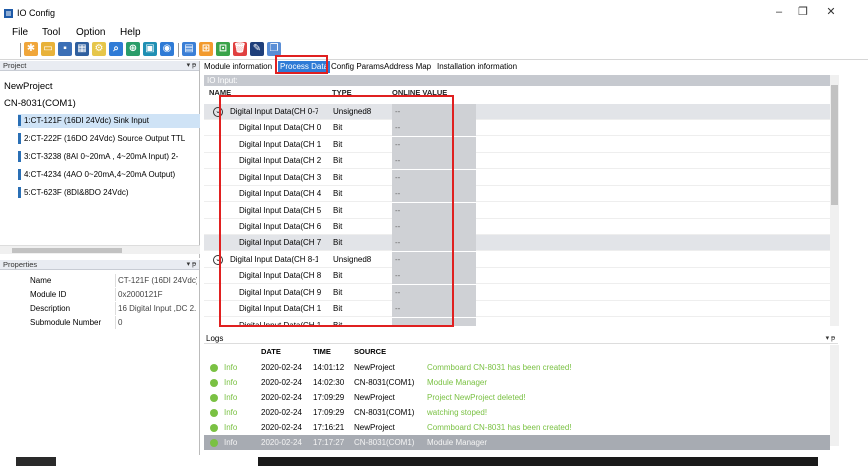 Image resolution: width=868 pixels, height=468 pixels. Describe the element at coordinates (499, 367) in the screenshot. I see `log-message: Commboard CN-8031 has been created!` at that location.